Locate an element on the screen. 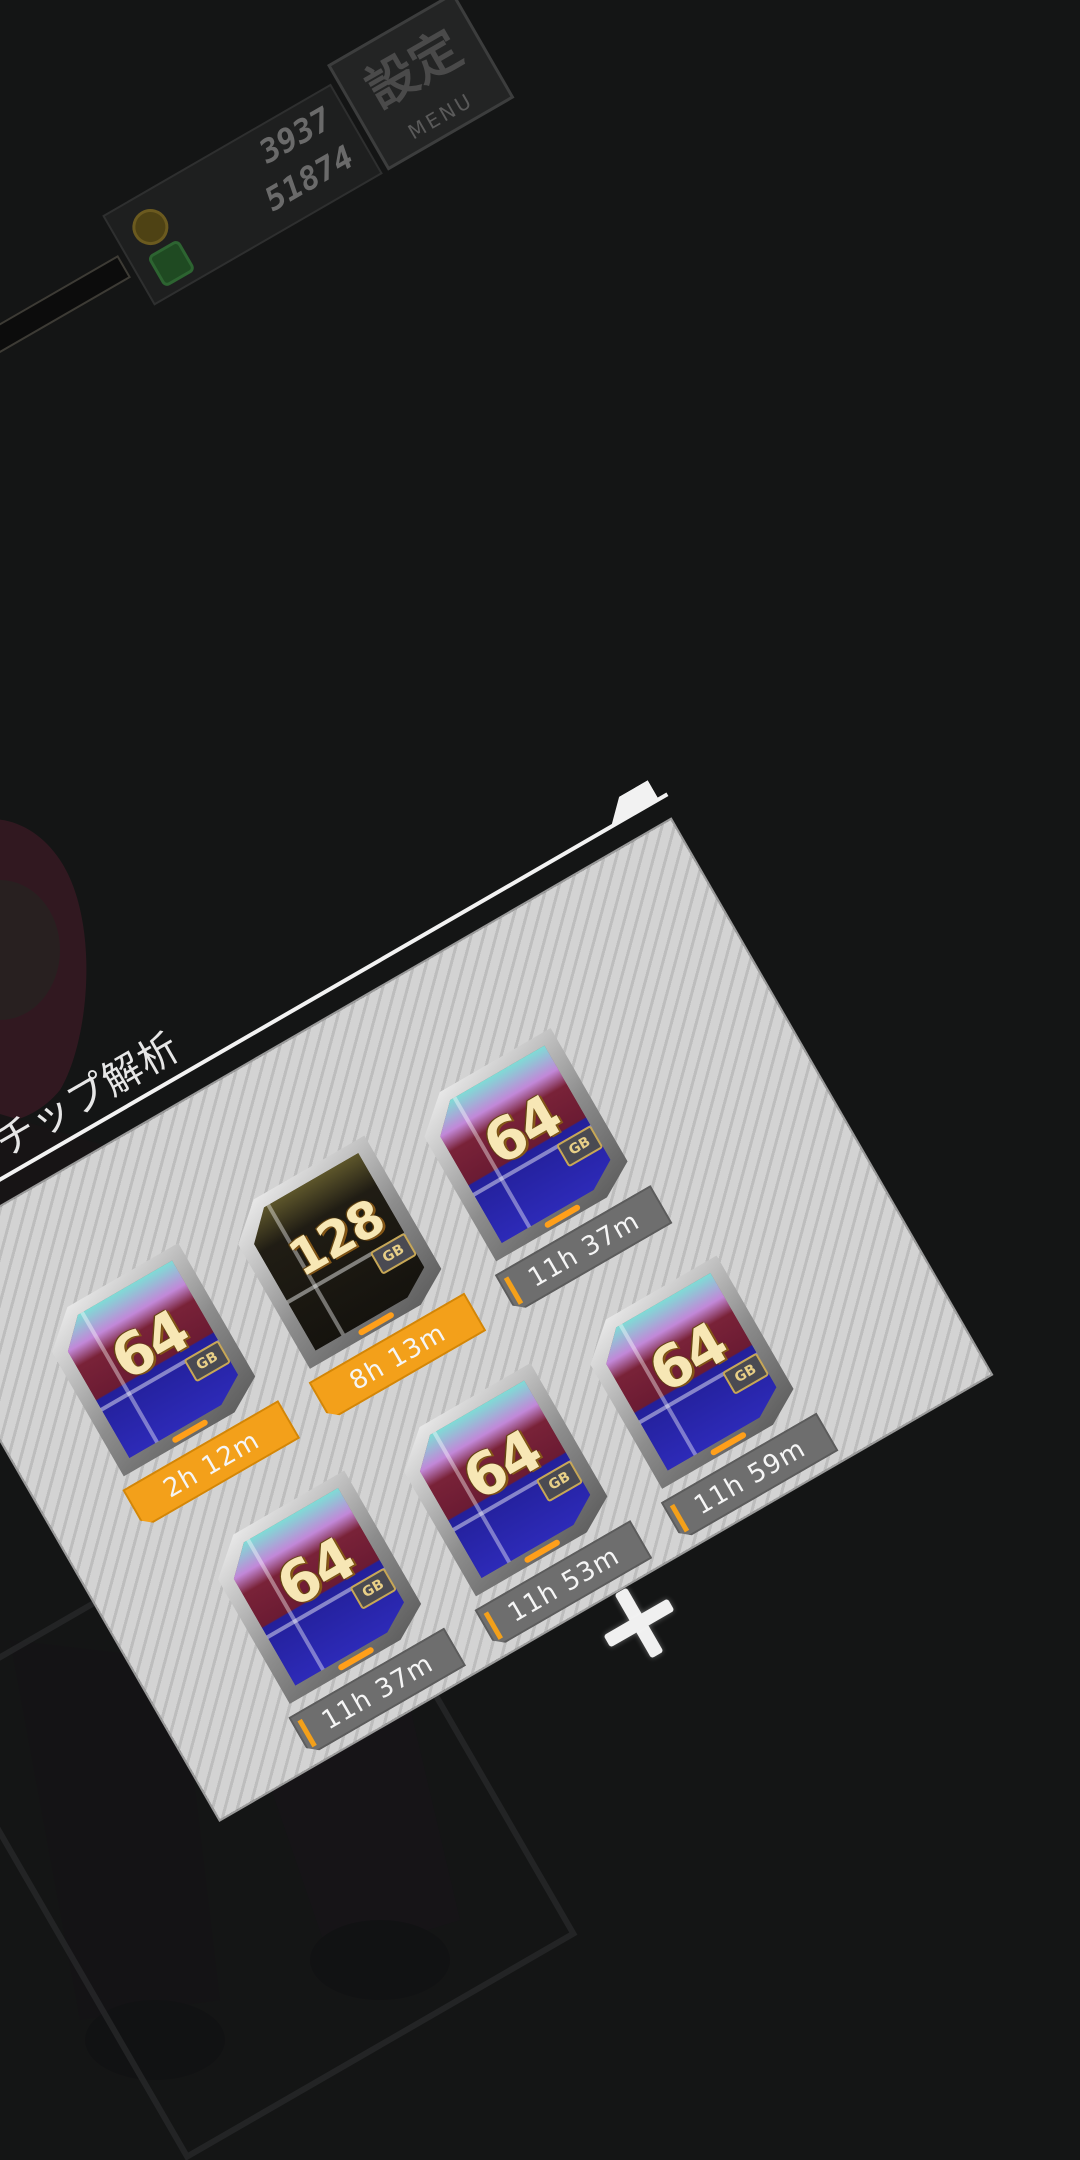 The image size is (1080, 2160). currency-panel: 3937 51874 is located at coordinates (242, 194).